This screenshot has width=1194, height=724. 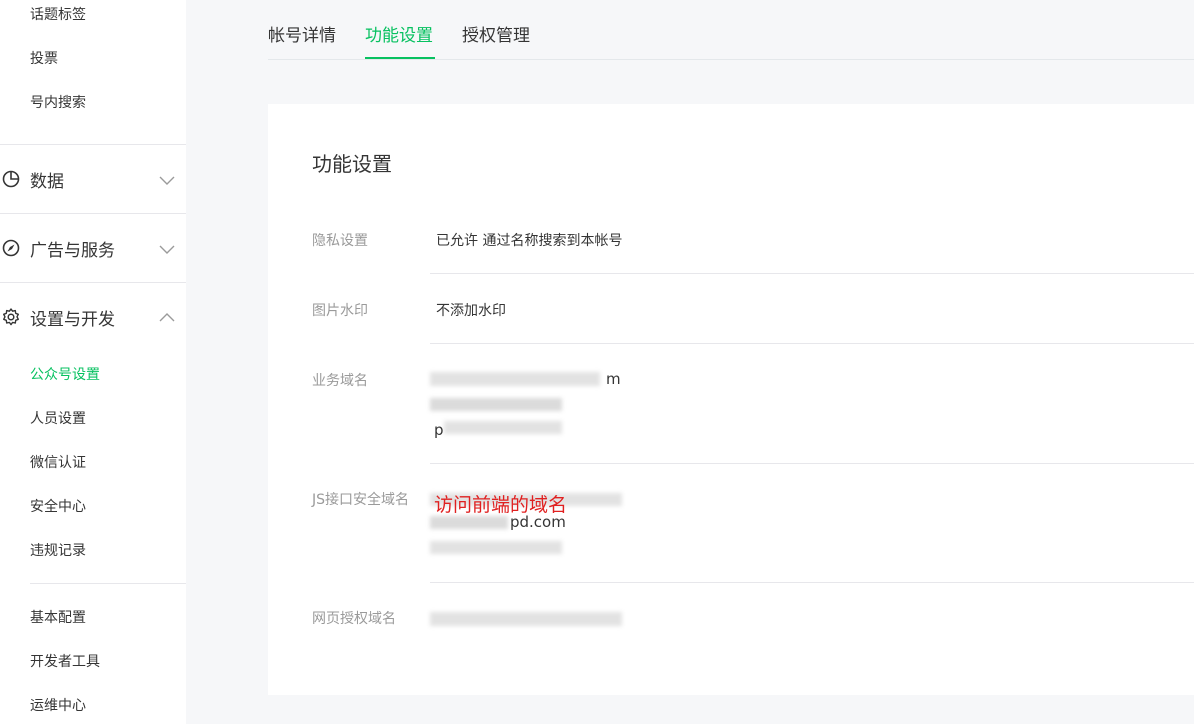 What do you see at coordinates (302, 36) in the screenshot?
I see `tab-account-details: 帐号详情` at bounding box center [302, 36].